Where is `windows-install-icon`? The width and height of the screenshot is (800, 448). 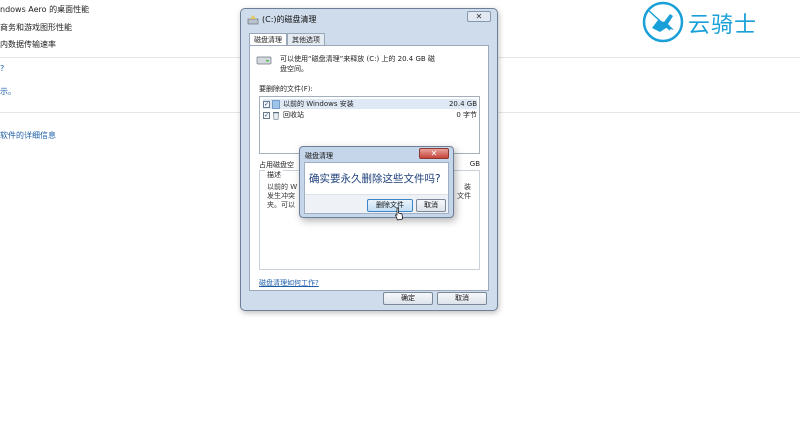
windows-install-icon is located at coordinates (276, 104).